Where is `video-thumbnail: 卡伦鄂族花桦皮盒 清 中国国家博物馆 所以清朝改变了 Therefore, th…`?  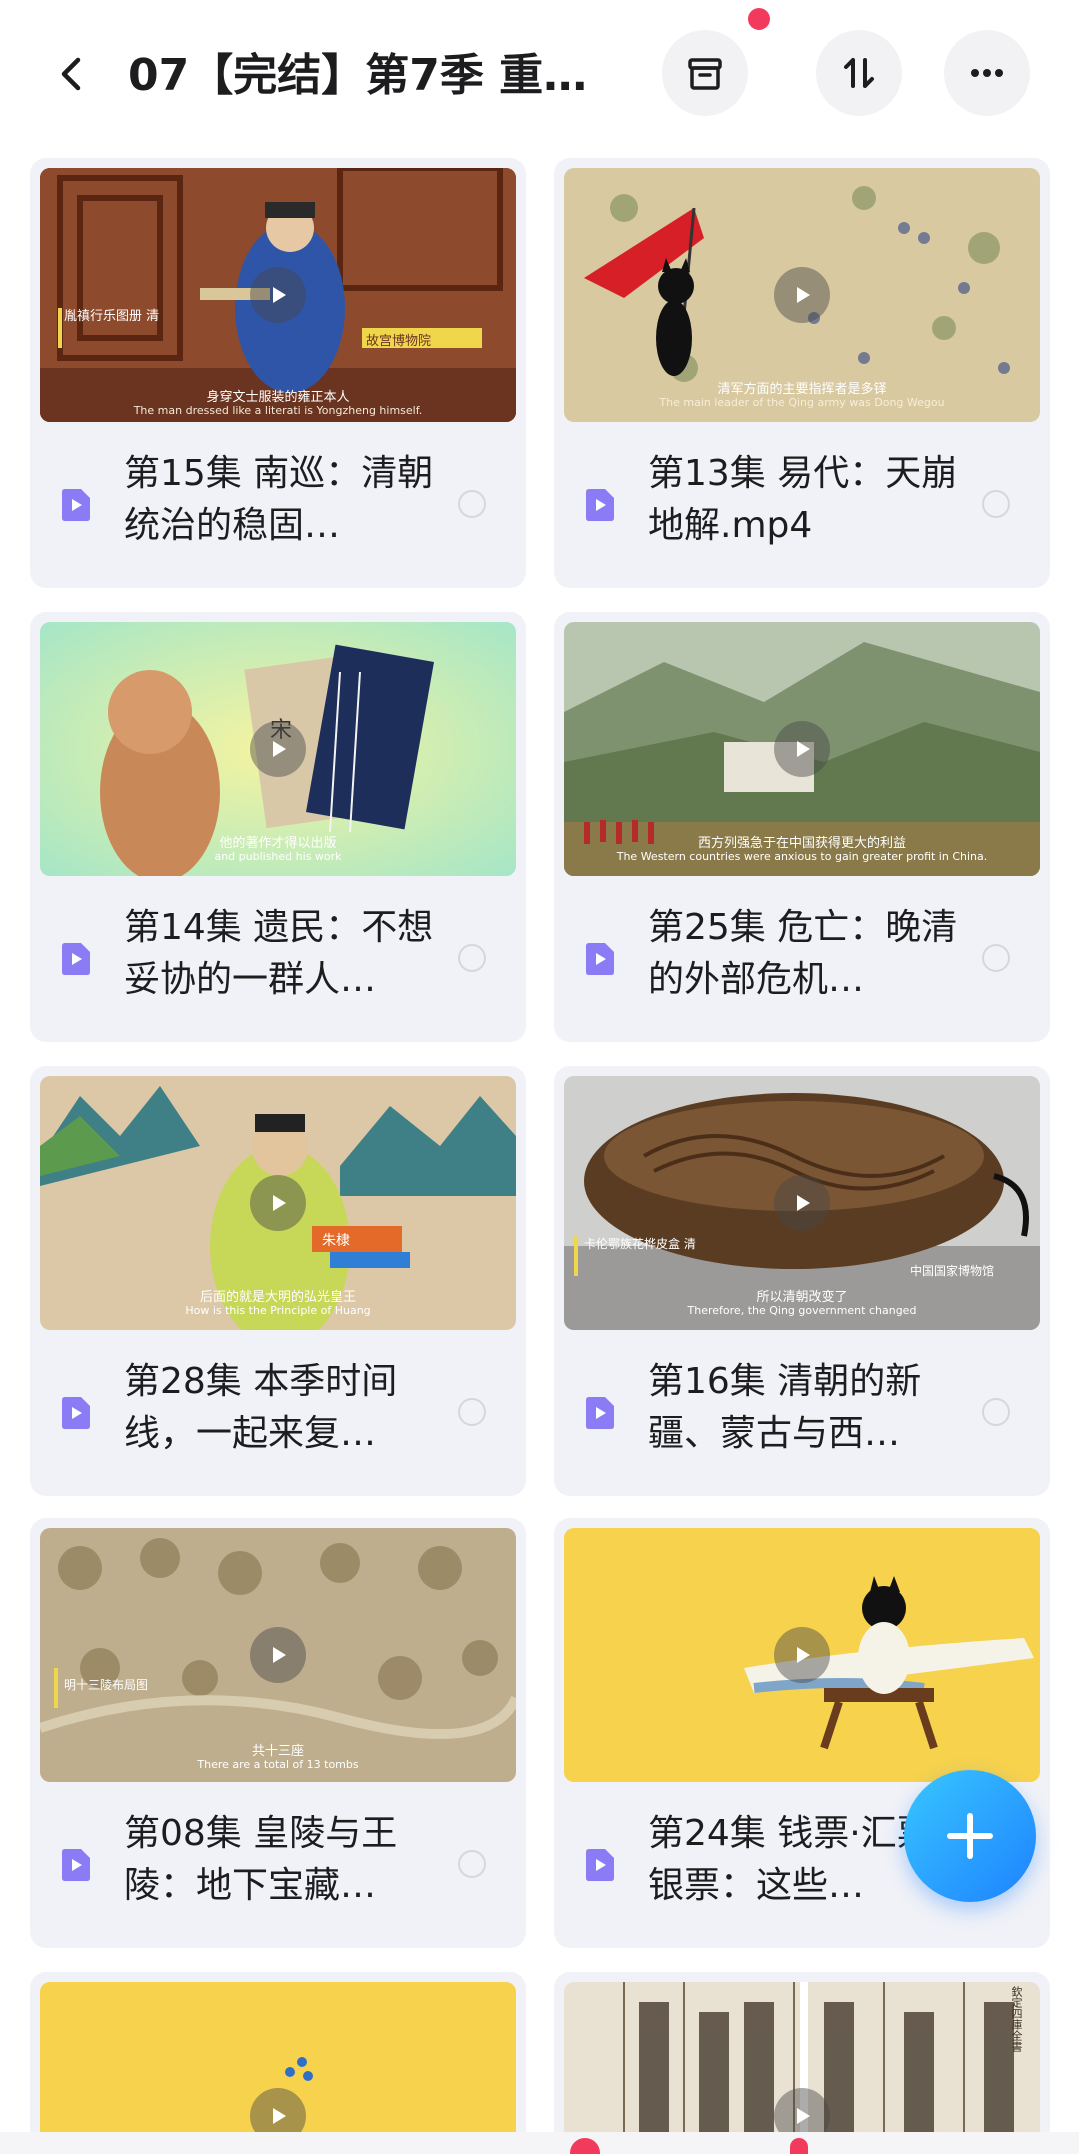
video-thumbnail: 卡伦鄂族花桦皮盒 清 中国国家博物馆 所以清朝改变了 Therefore, th… is located at coordinates (802, 1203).